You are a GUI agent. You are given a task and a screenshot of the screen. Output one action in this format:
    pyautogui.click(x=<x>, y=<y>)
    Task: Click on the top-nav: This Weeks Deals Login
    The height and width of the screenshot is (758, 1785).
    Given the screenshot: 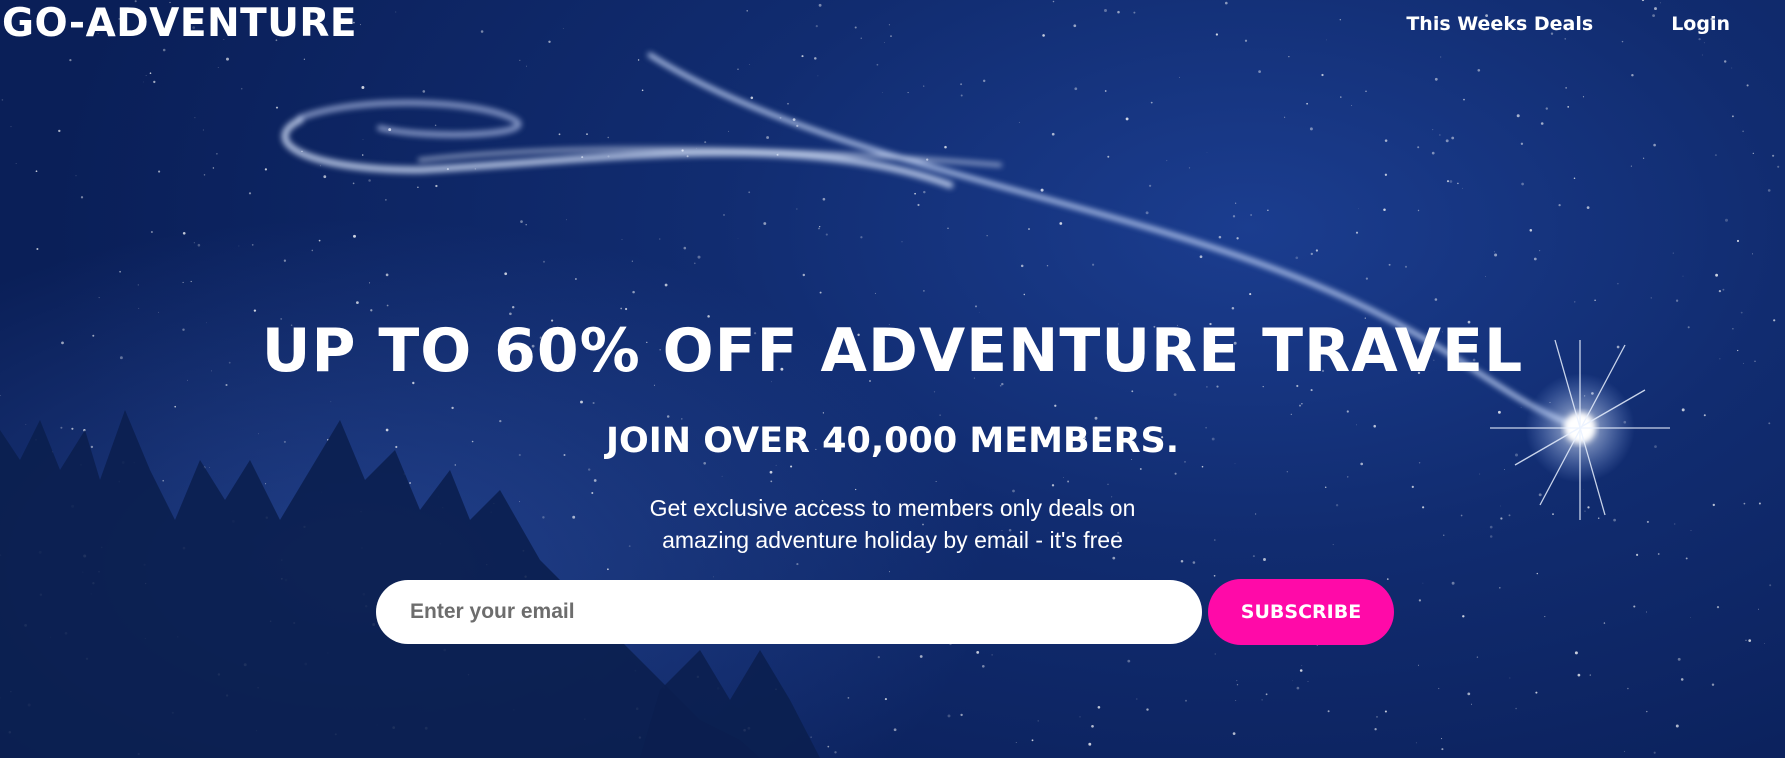 What is the action you would take?
    pyautogui.click(x=1568, y=24)
    